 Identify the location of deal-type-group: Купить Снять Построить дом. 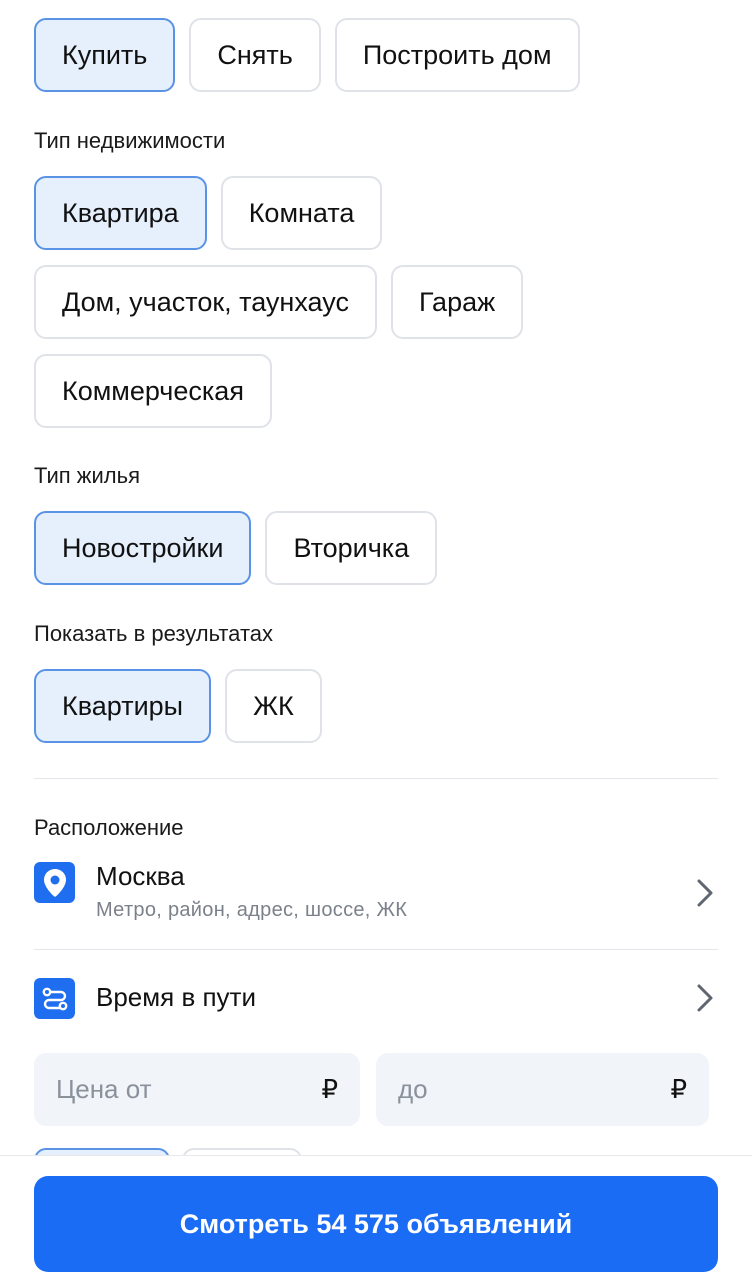
(376, 55).